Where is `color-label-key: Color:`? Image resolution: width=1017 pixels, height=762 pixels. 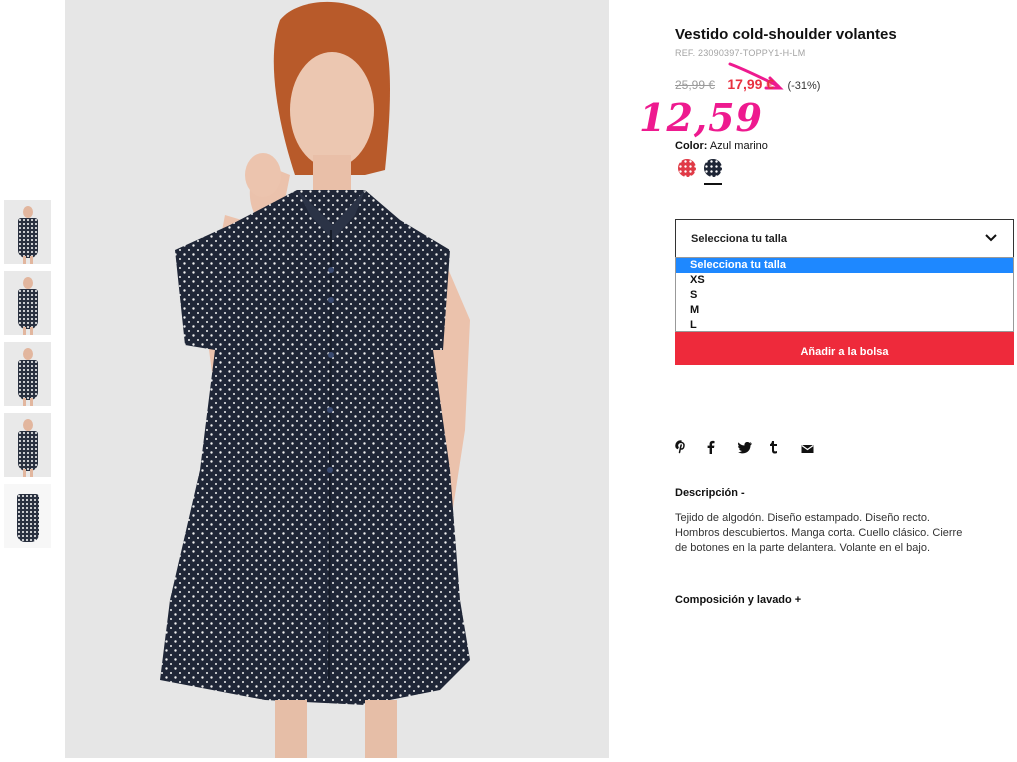
color-label-key: Color: is located at coordinates (691, 146).